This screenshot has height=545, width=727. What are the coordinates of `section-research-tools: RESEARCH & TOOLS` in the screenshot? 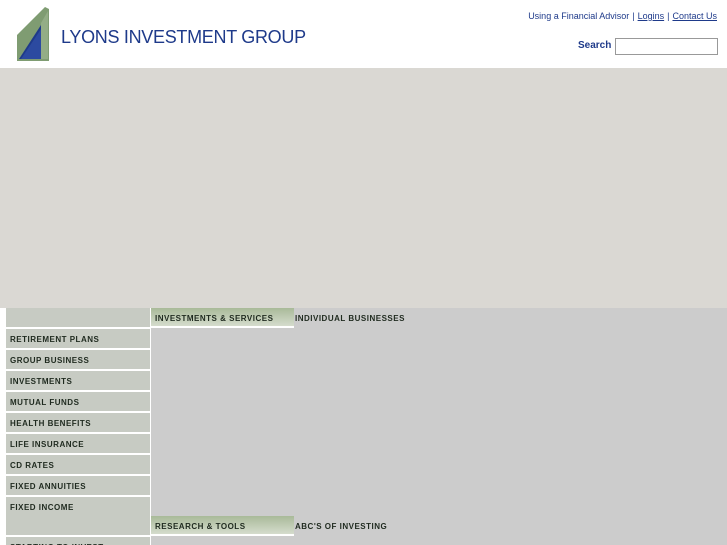 It's located at (222, 526).